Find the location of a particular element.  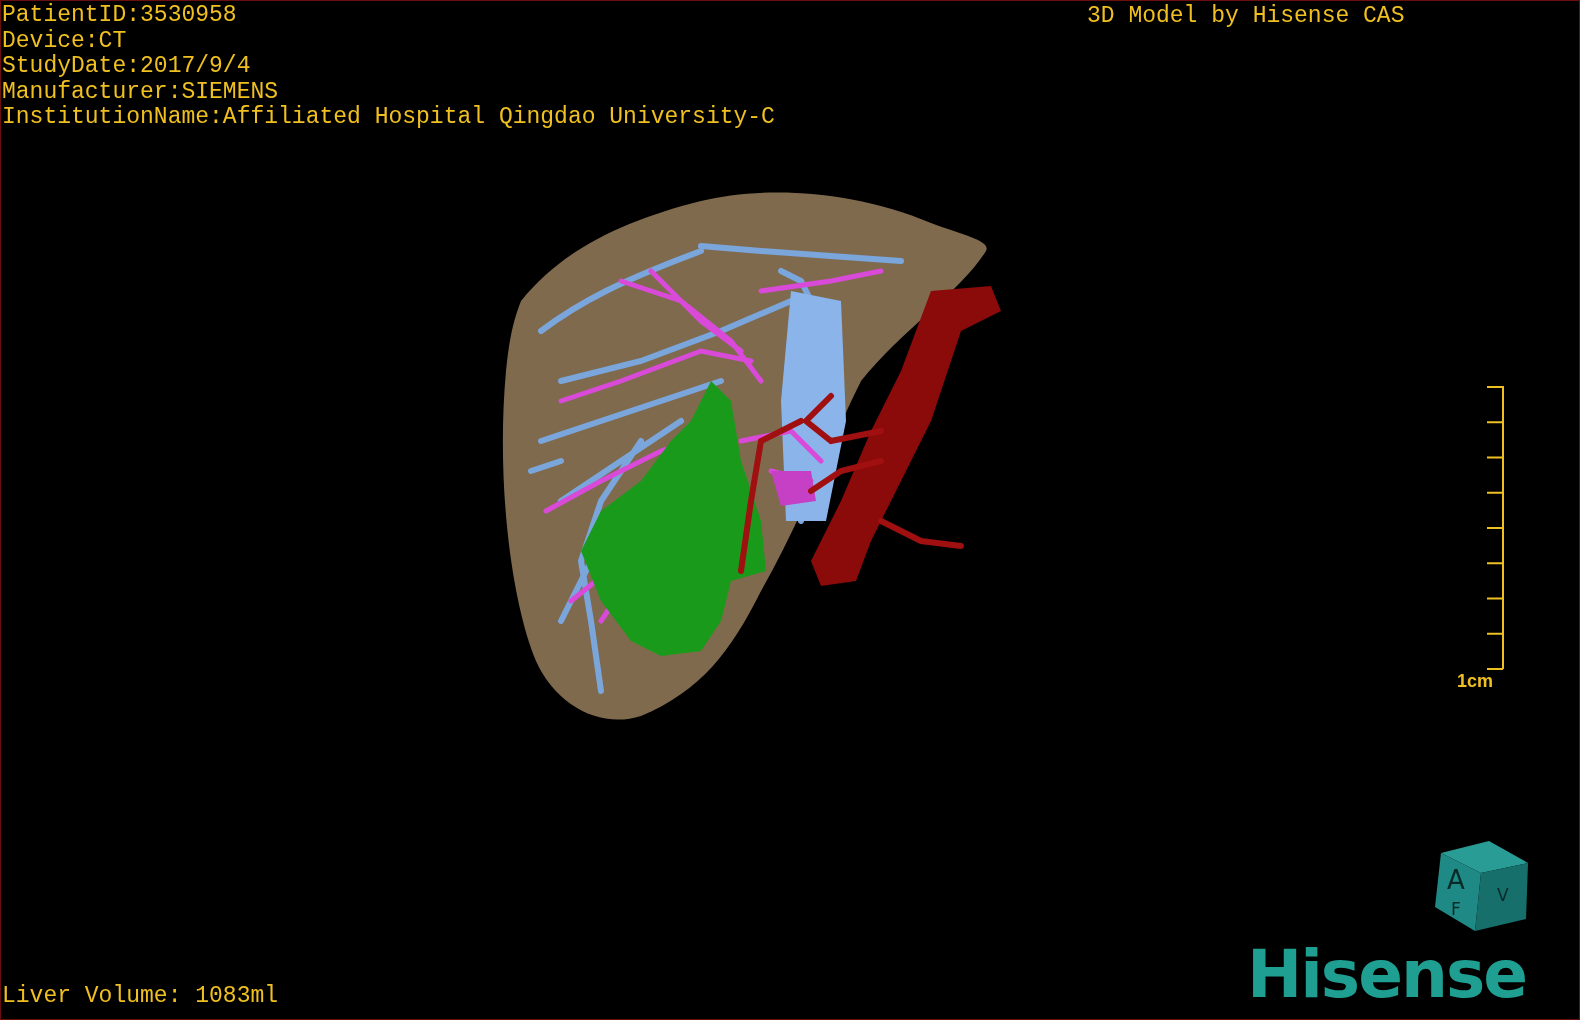

dicom-info-text: Device:CT is located at coordinates (65, 41).